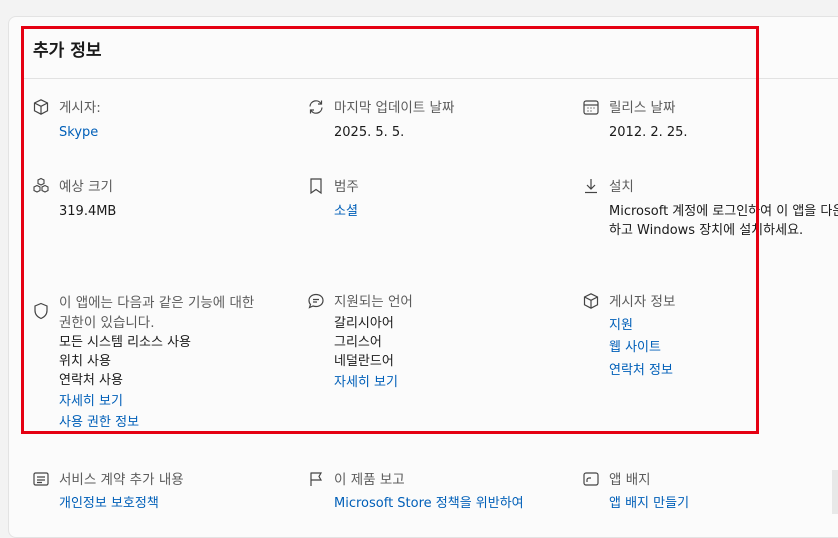 The width and height of the screenshot is (838, 538). Describe the element at coordinates (642, 108) in the screenshot. I see `release-label: 릴리스 날짜` at that location.